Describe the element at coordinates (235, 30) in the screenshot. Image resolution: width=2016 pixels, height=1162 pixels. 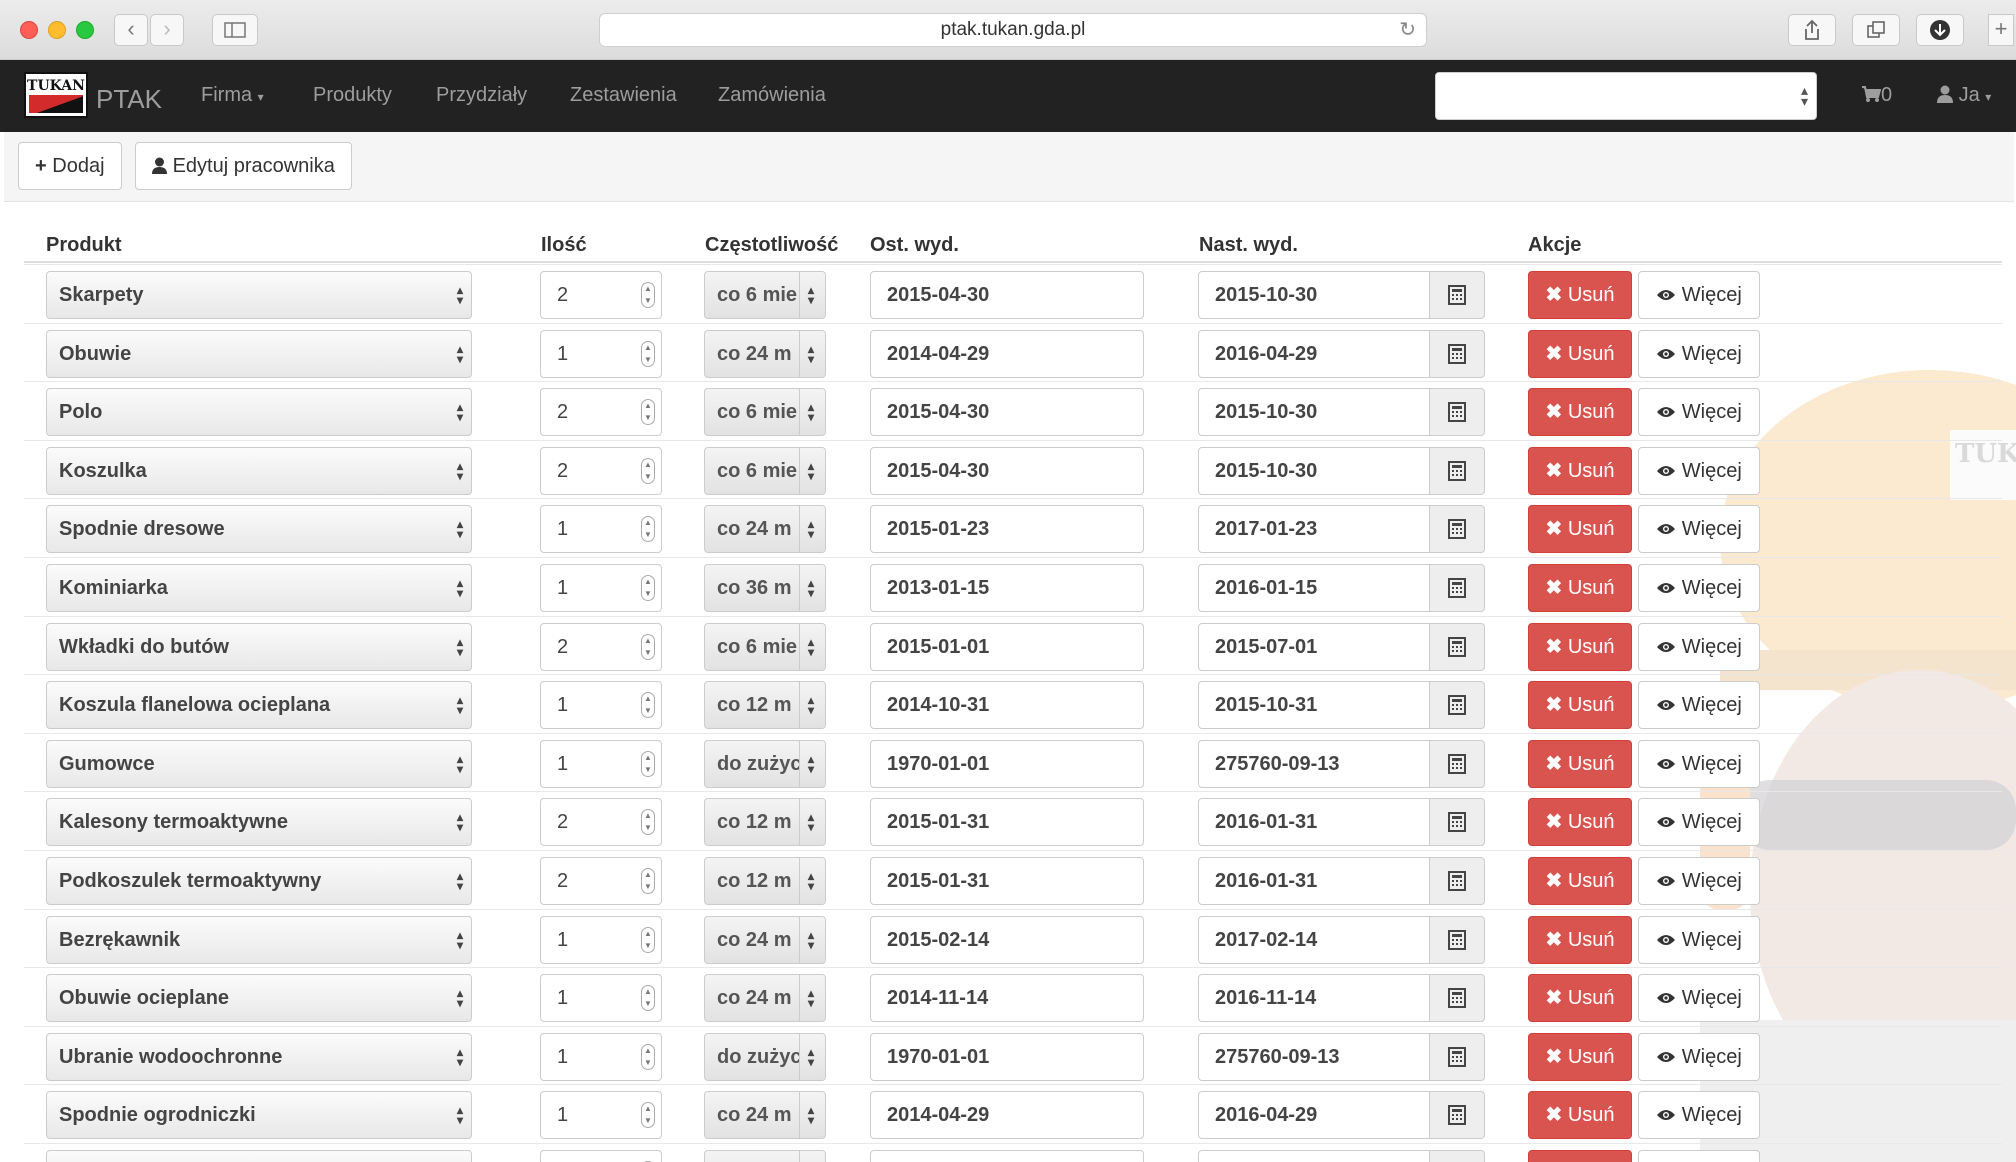
I see `sidebar-toggle-button` at that location.